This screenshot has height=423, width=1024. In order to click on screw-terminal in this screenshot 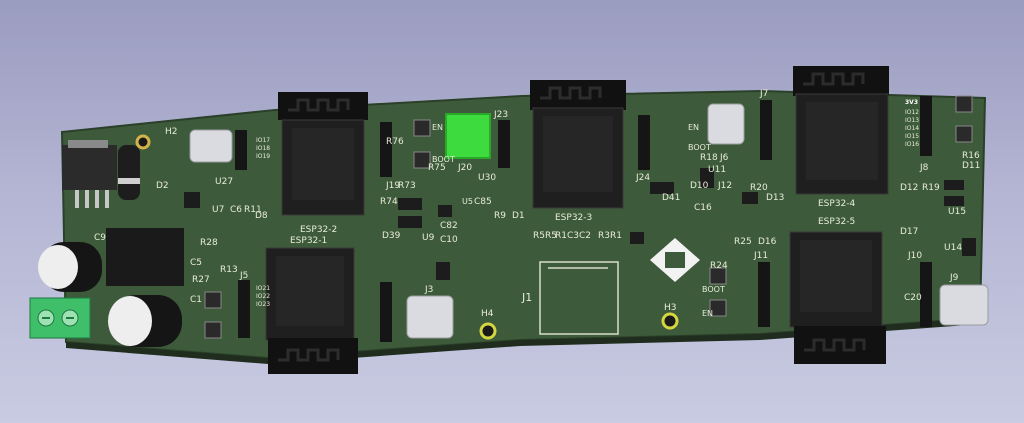, I will do `click(60, 318)`.